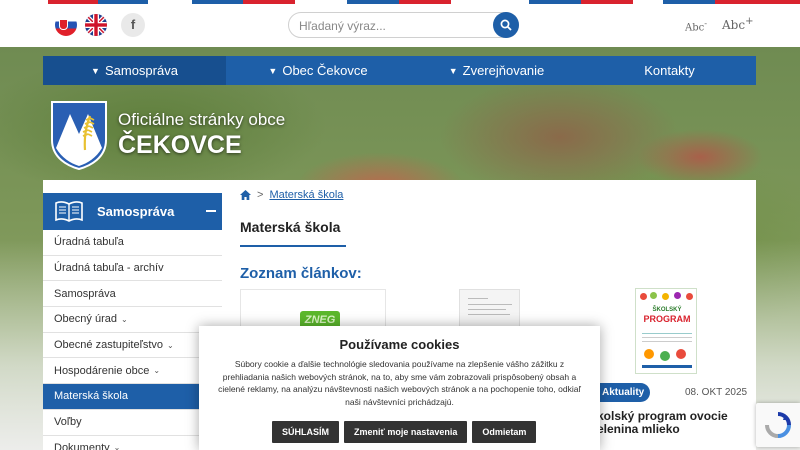 The width and height of the screenshot is (800, 450). What do you see at coordinates (69, 211) in the screenshot?
I see `book-icon` at bounding box center [69, 211].